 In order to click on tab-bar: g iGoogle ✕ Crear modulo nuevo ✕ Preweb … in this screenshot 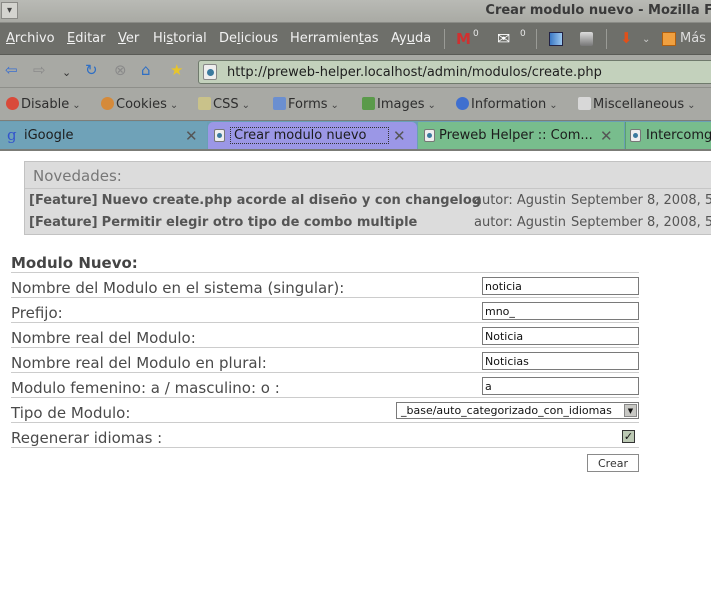, I will do `click(355, 136)`.